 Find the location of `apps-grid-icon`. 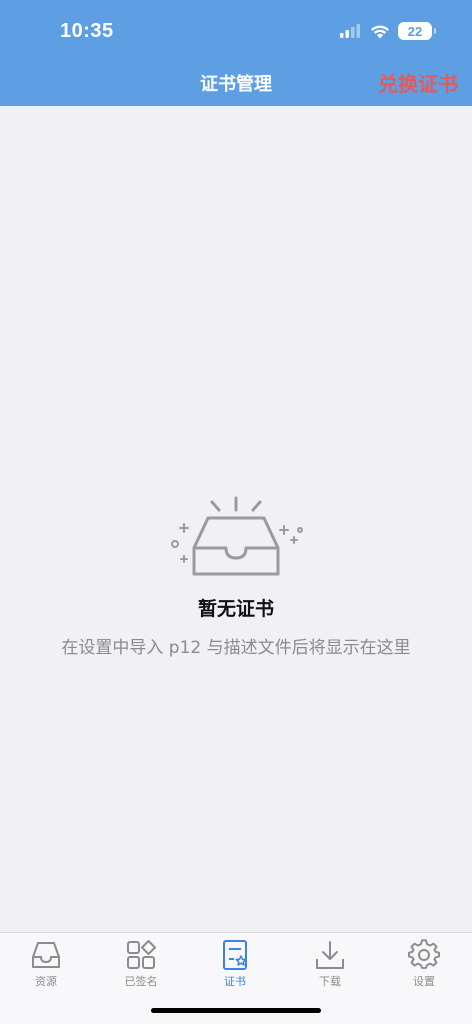

apps-grid-icon is located at coordinates (141, 954).